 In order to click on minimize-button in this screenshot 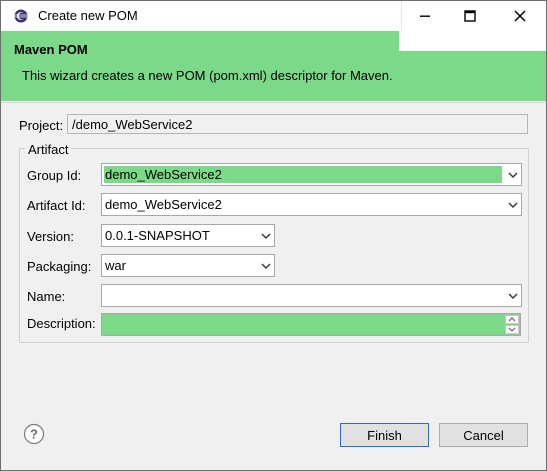, I will do `click(424, 16)`.